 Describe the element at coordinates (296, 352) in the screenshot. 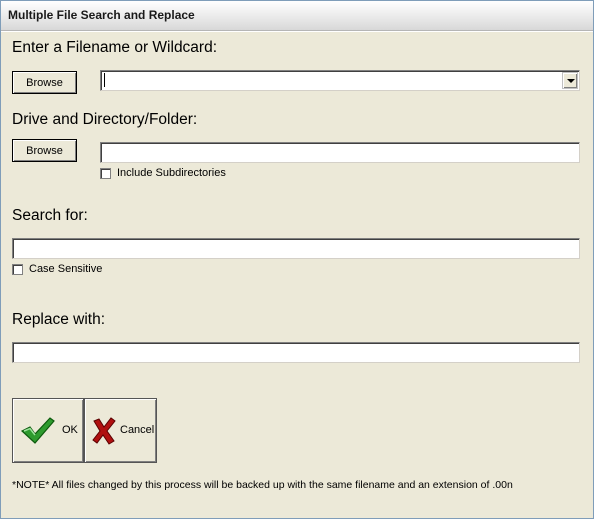

I see `replace-input` at that location.